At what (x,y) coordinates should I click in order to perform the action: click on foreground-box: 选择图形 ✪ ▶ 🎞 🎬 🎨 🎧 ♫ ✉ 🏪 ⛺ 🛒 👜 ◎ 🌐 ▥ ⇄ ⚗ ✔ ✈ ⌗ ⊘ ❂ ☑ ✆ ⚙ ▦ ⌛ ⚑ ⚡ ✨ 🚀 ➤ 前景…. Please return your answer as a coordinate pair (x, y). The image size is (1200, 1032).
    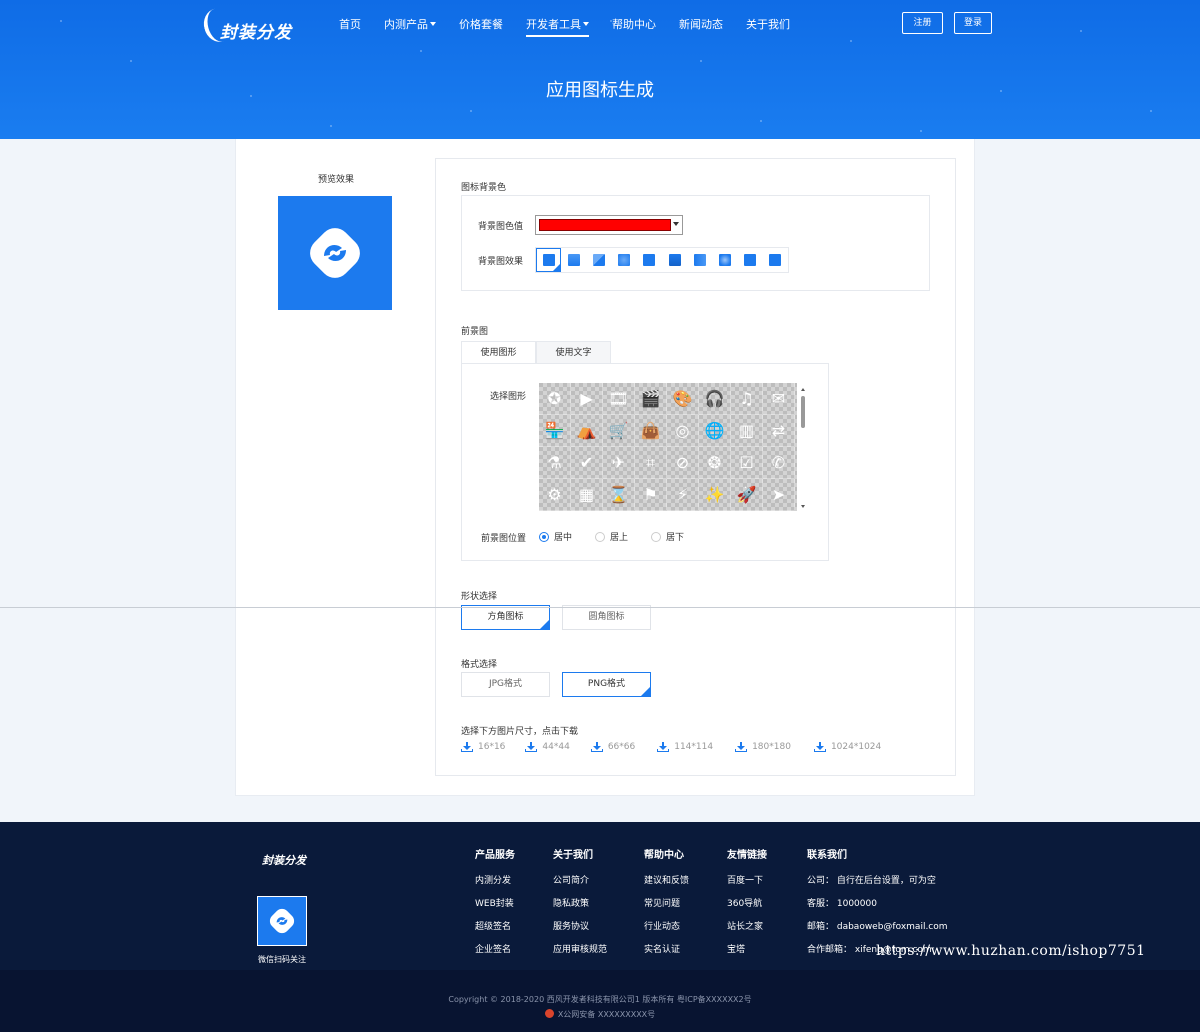
    Looking at the image, I should click on (645, 462).